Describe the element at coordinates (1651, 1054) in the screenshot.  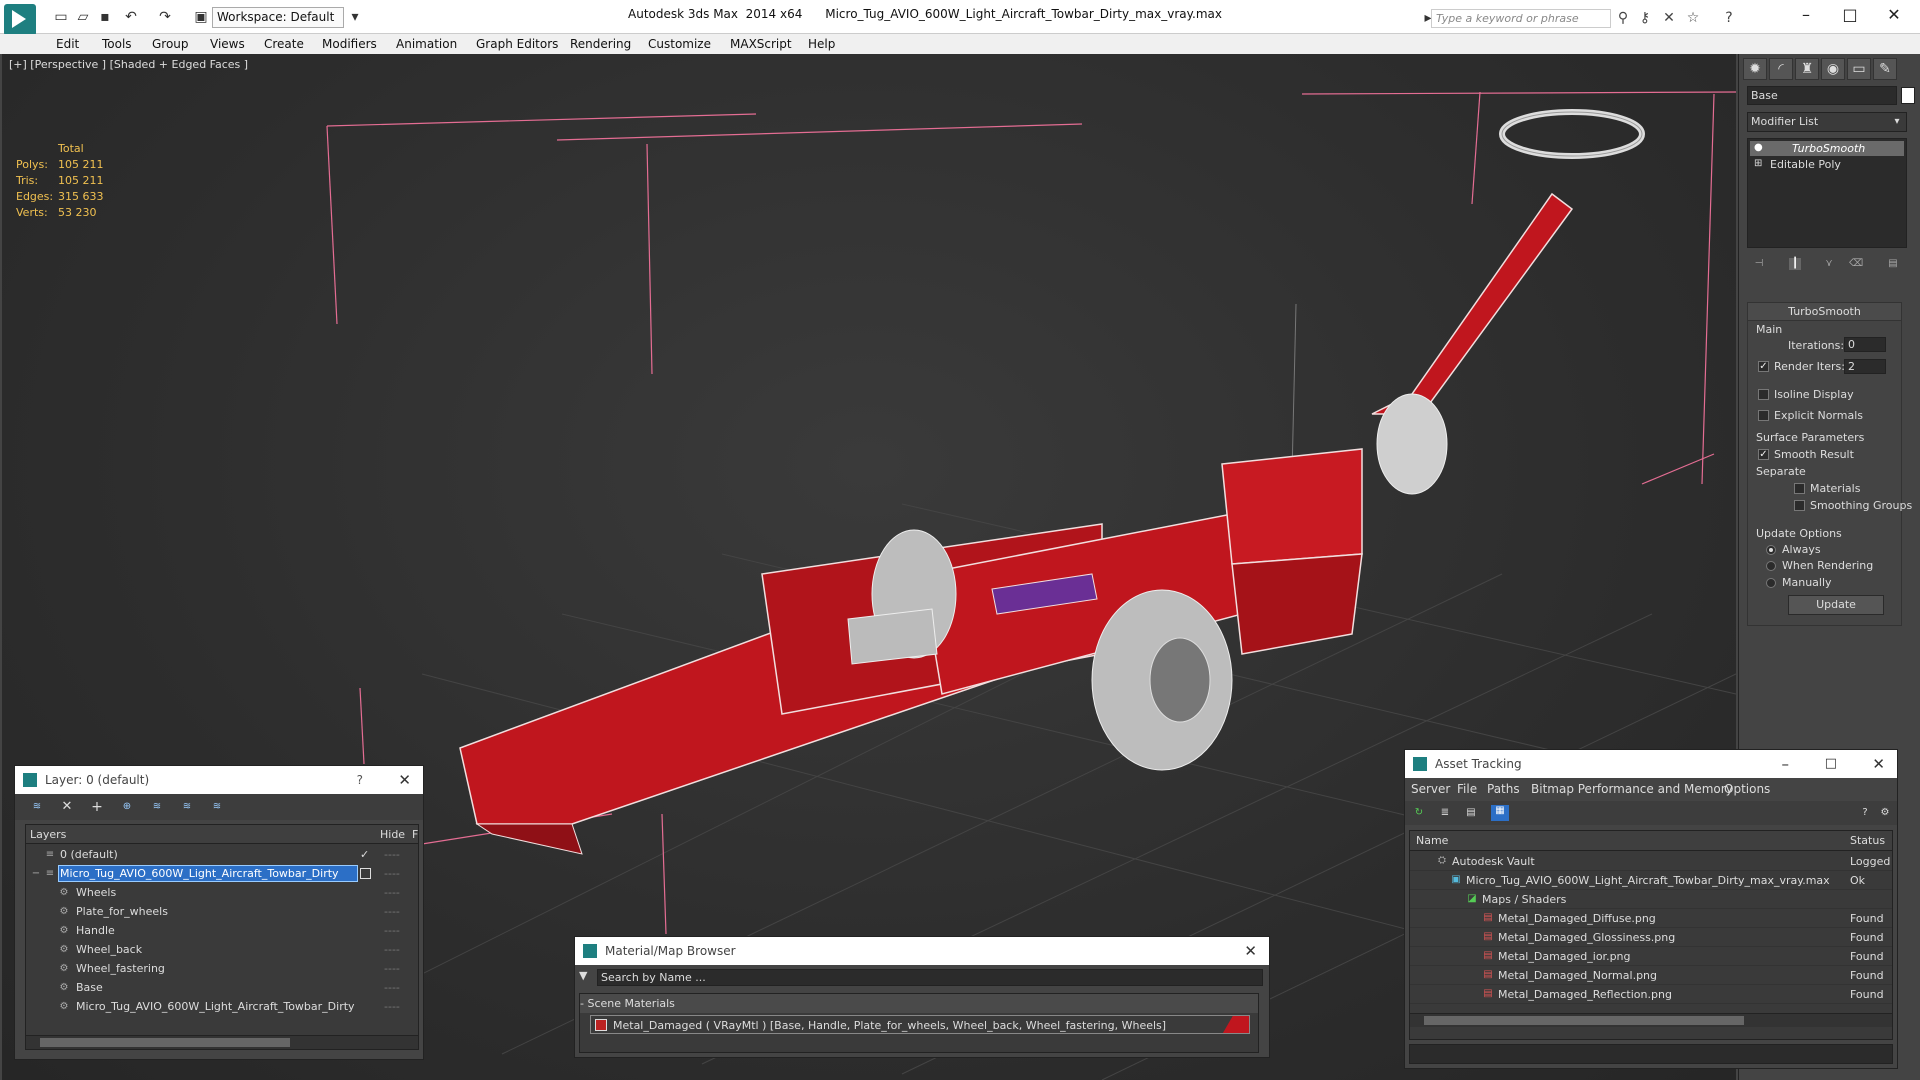
I see `asset-path-field` at that location.